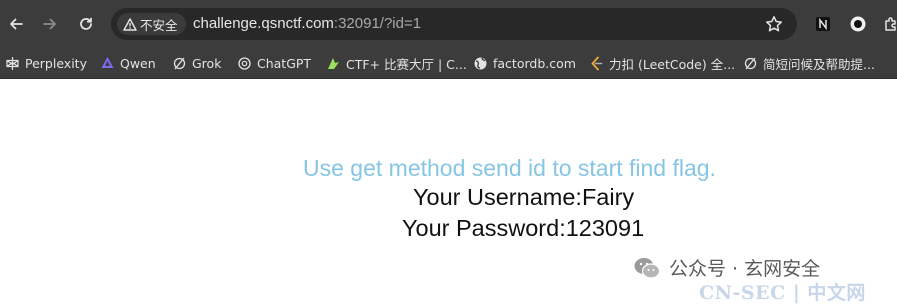 The width and height of the screenshot is (897, 305). I want to click on reload-button, so click(86, 24).